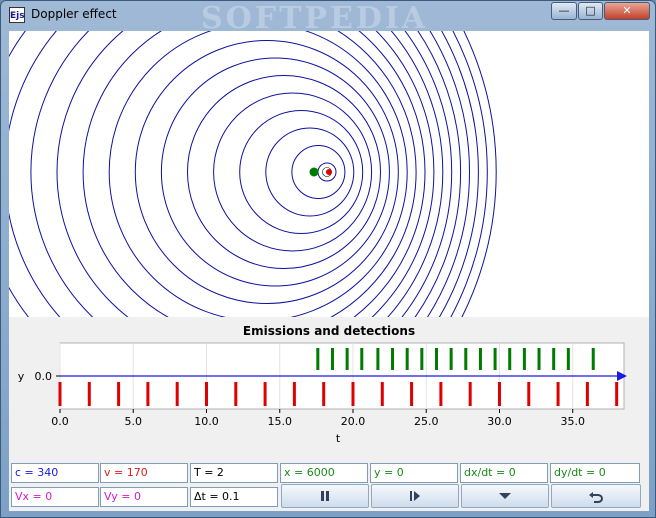 The image size is (656, 518). Describe the element at coordinates (328, 18) in the screenshot. I see `title-bar: Ejs Doppler effect SOFTPEDIA — □ ✕` at that location.